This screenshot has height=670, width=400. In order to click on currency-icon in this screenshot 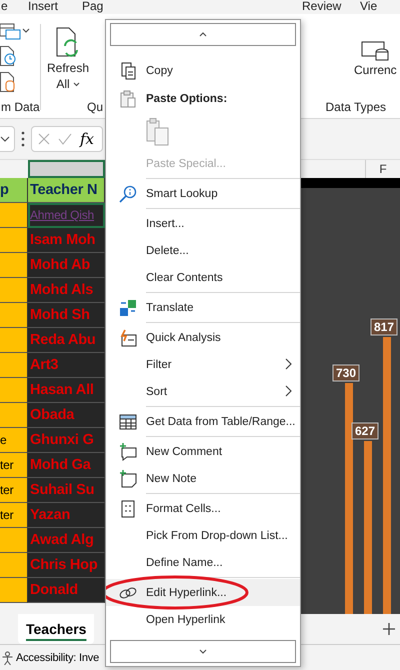, I will do `click(375, 51)`.